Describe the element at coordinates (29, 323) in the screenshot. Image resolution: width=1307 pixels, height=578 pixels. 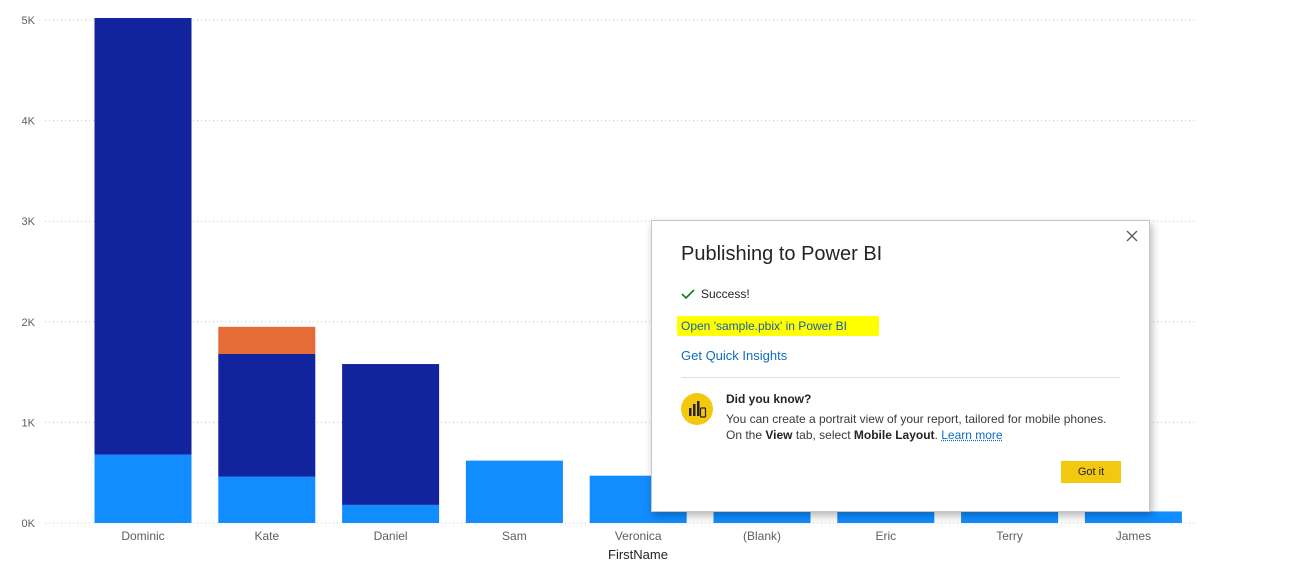
I see `y-tick-label: 2K` at that location.